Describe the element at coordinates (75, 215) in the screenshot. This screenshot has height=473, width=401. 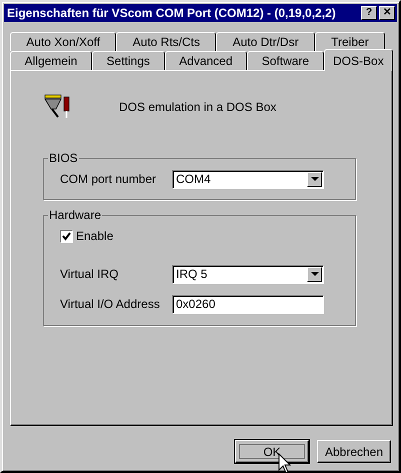
I see `group-title: Hardware` at that location.